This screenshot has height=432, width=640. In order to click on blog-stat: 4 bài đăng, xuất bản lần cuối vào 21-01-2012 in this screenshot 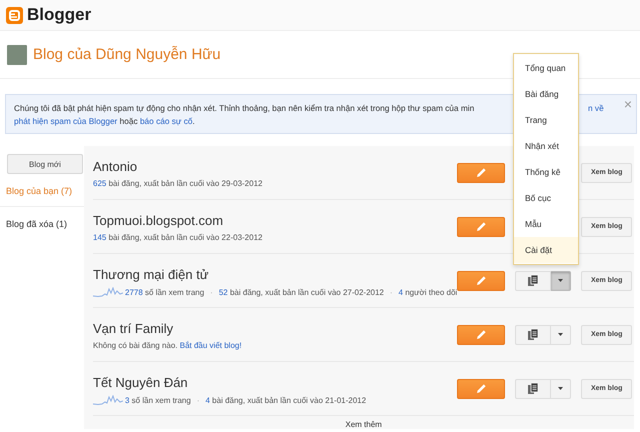, I will do `click(286, 400)`.